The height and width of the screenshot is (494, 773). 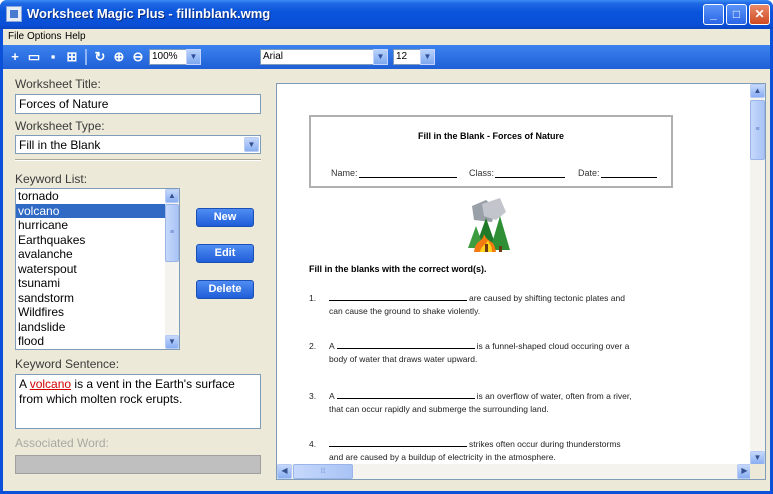 I want to click on zoom-out-icon: ⊖, so click(x=138, y=57).